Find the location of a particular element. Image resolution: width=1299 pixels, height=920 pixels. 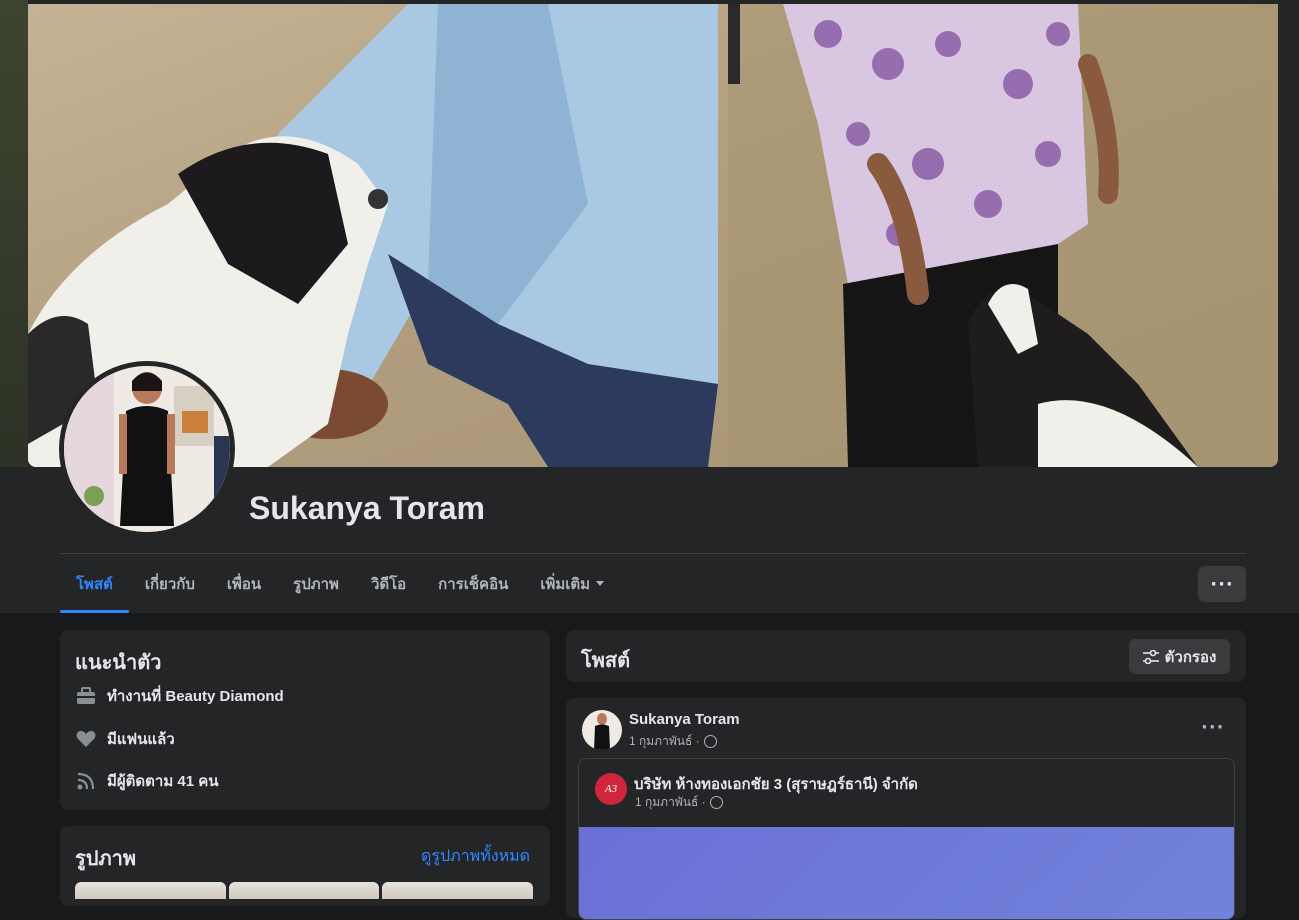

tab-about-label: เกี่ยวกับ is located at coordinates (169, 584).